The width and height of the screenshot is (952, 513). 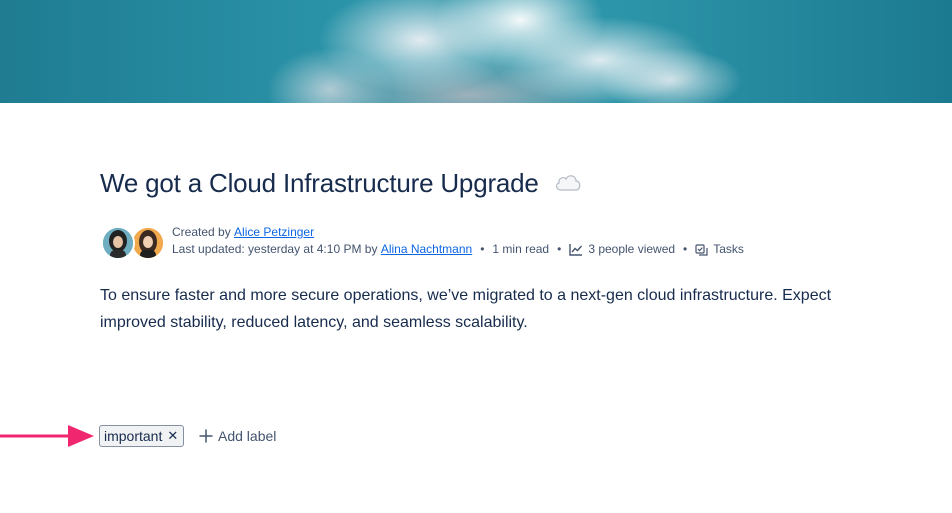 I want to click on last-updated-prefix: Last updated: yesterday at 4:10 PM by, so click(x=275, y=249).